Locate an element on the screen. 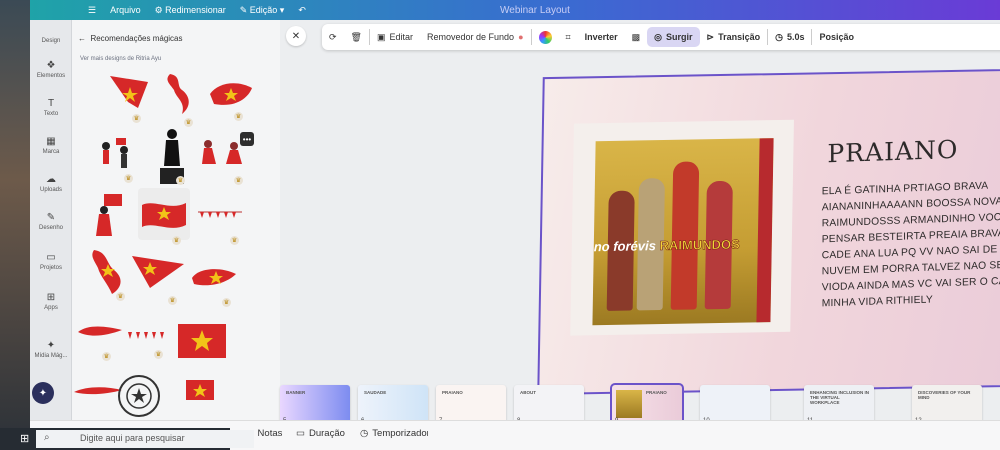 The image size is (1000, 450). rail-draw: ✎ Desenho is located at coordinates (51, 221).